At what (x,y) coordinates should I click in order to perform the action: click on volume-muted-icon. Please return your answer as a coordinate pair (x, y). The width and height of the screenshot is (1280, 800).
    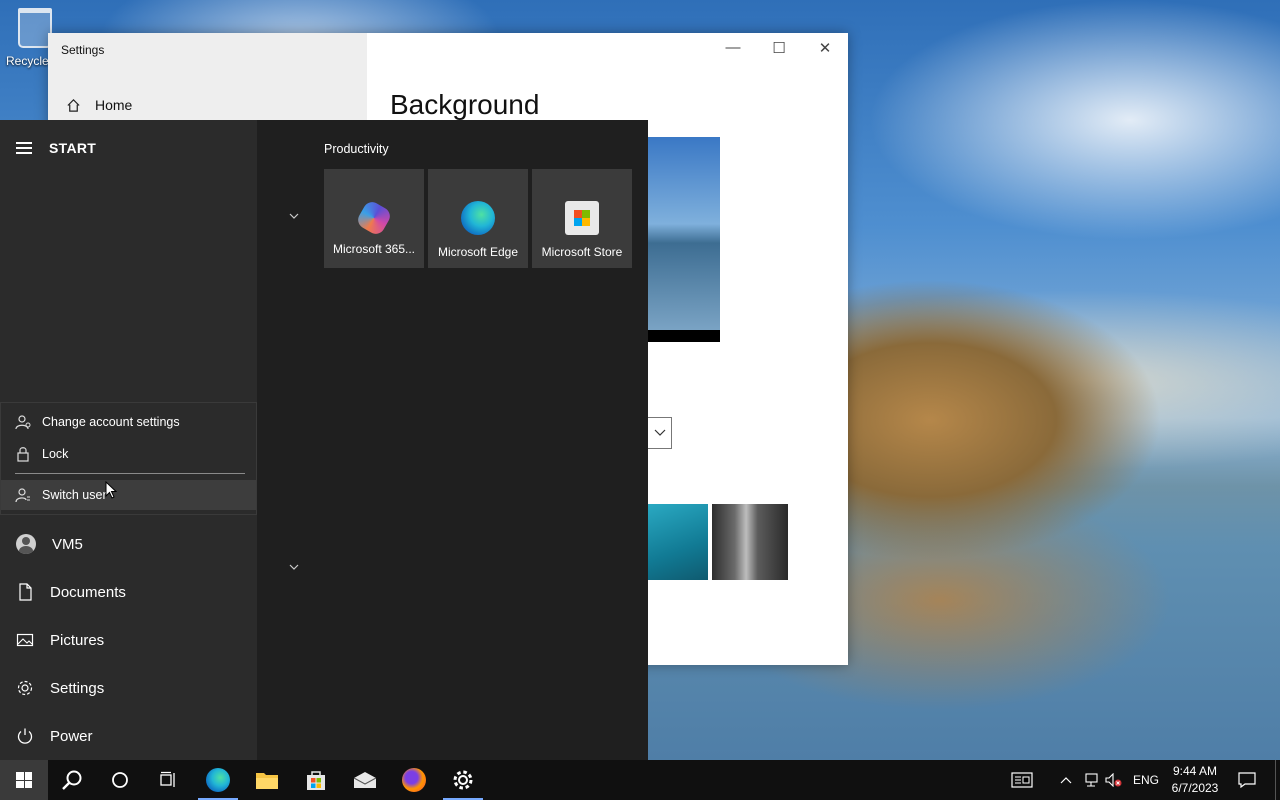
    Looking at the image, I should click on (1113, 780).